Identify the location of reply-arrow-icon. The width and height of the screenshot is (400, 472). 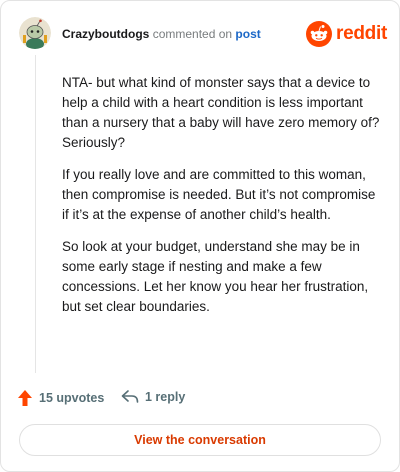
(130, 396).